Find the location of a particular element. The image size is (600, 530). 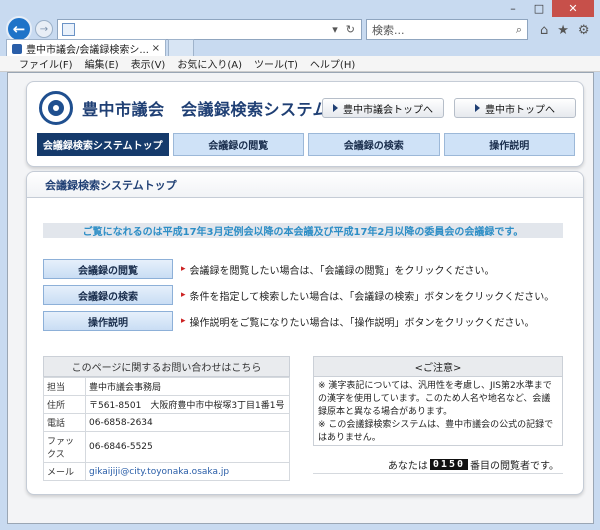

search-box: 検索... ⌕ is located at coordinates (447, 29).